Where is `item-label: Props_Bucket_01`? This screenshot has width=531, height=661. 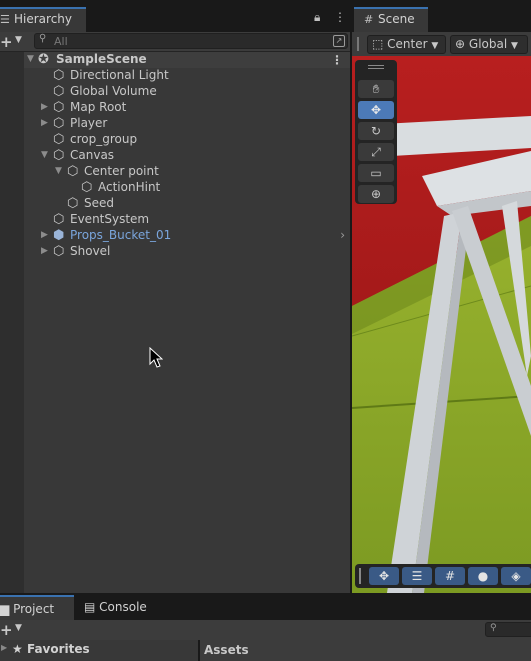 item-label: Props_Bucket_01 is located at coordinates (121, 235).